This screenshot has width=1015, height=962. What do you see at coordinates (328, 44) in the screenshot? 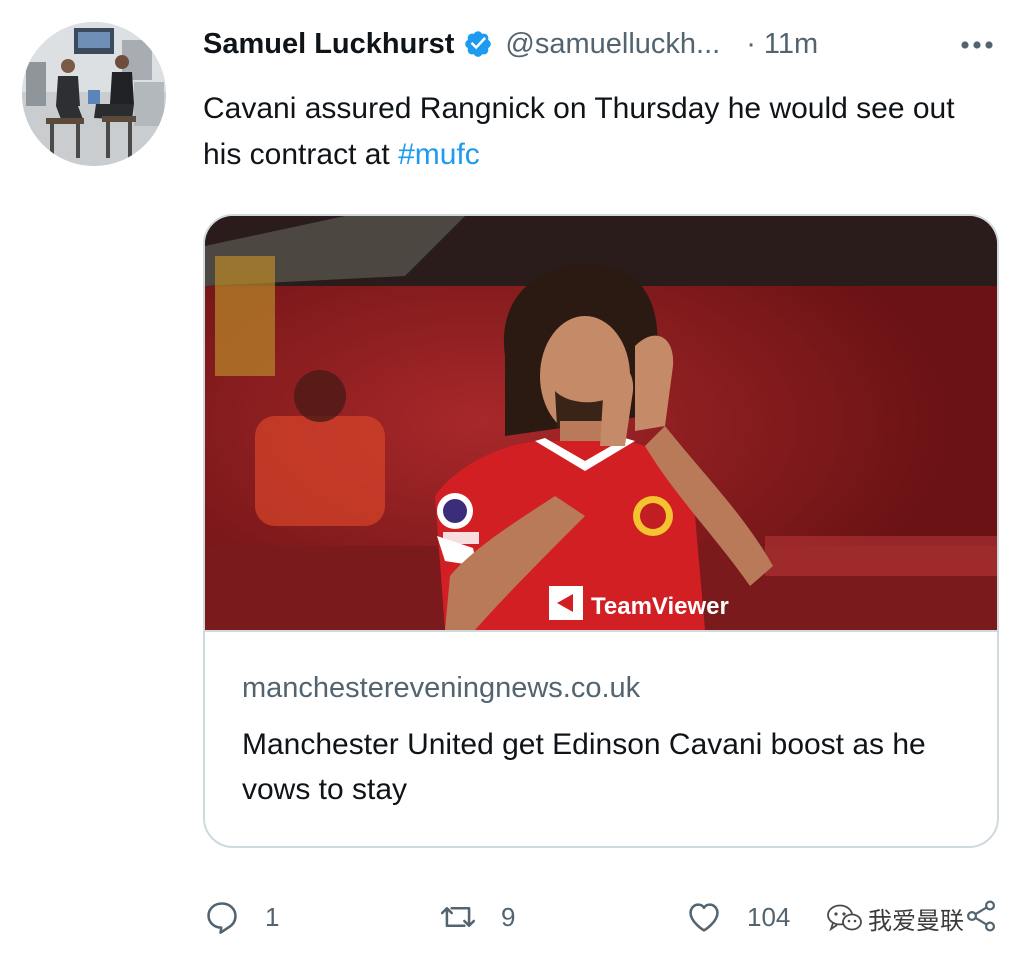
I see `author-display-name: Samuel Luckhurst` at bounding box center [328, 44].